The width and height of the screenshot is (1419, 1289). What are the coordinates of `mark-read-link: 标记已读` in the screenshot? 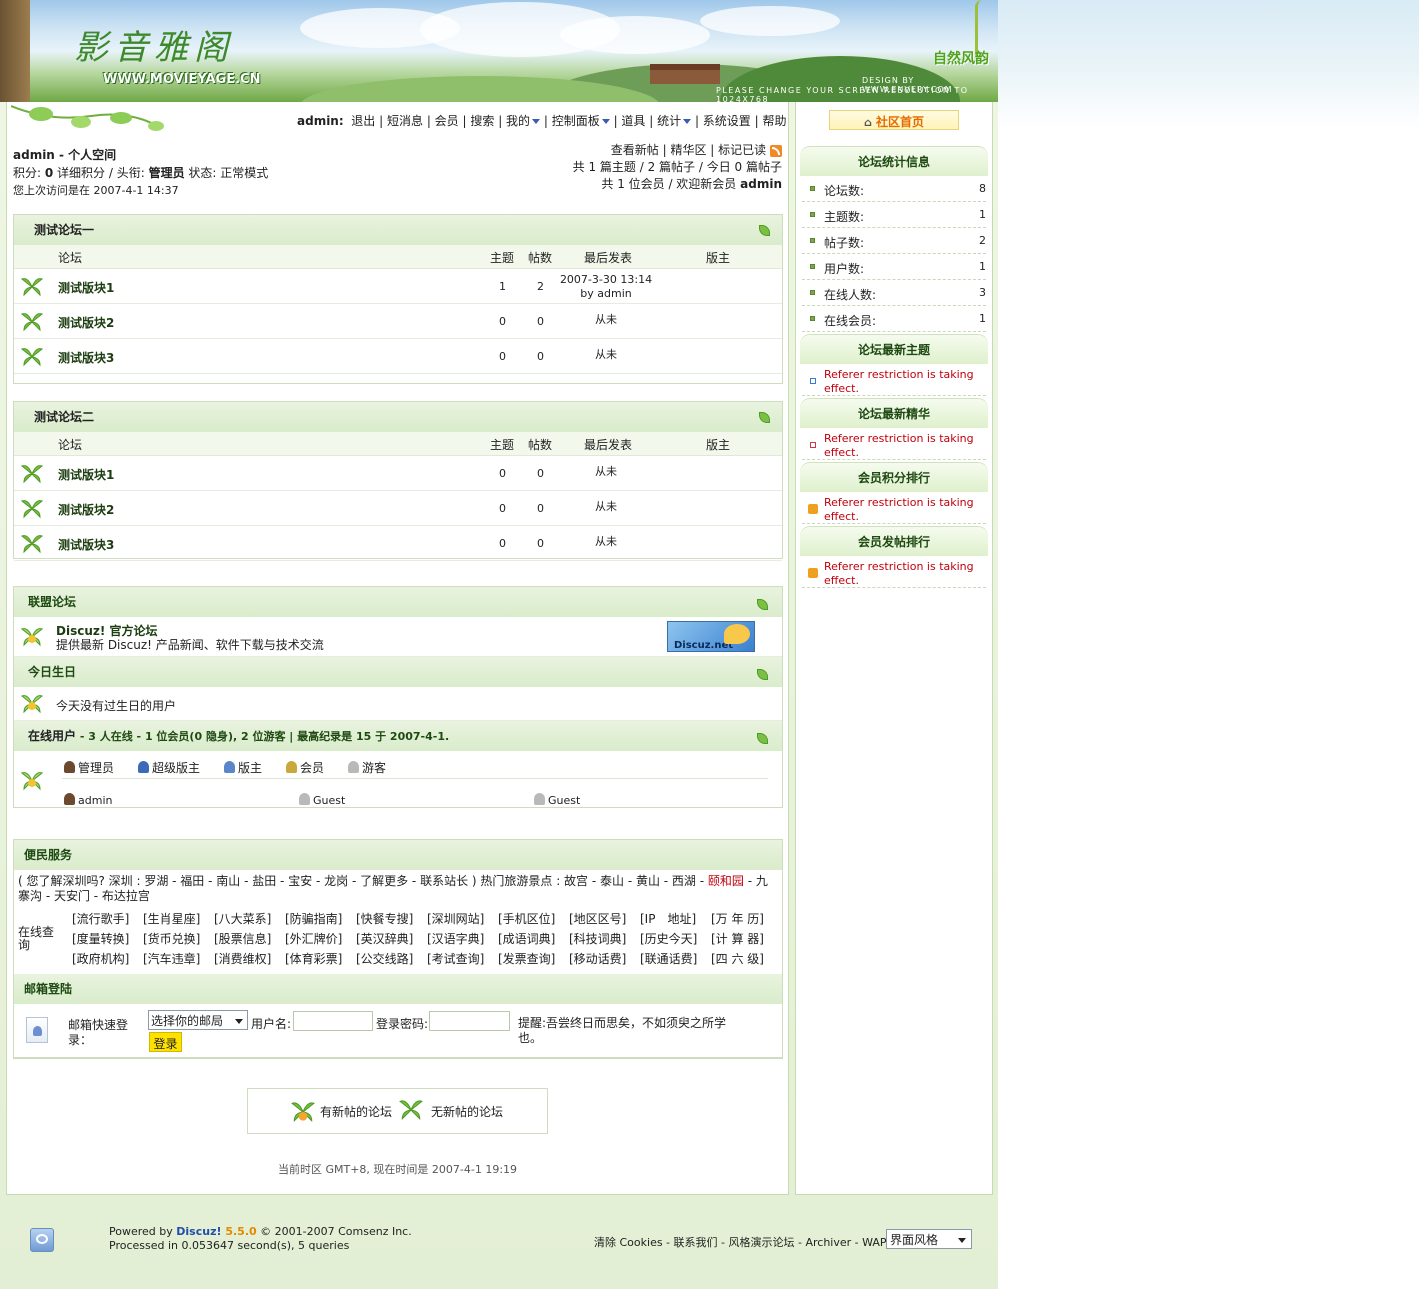 It's located at (742, 150).